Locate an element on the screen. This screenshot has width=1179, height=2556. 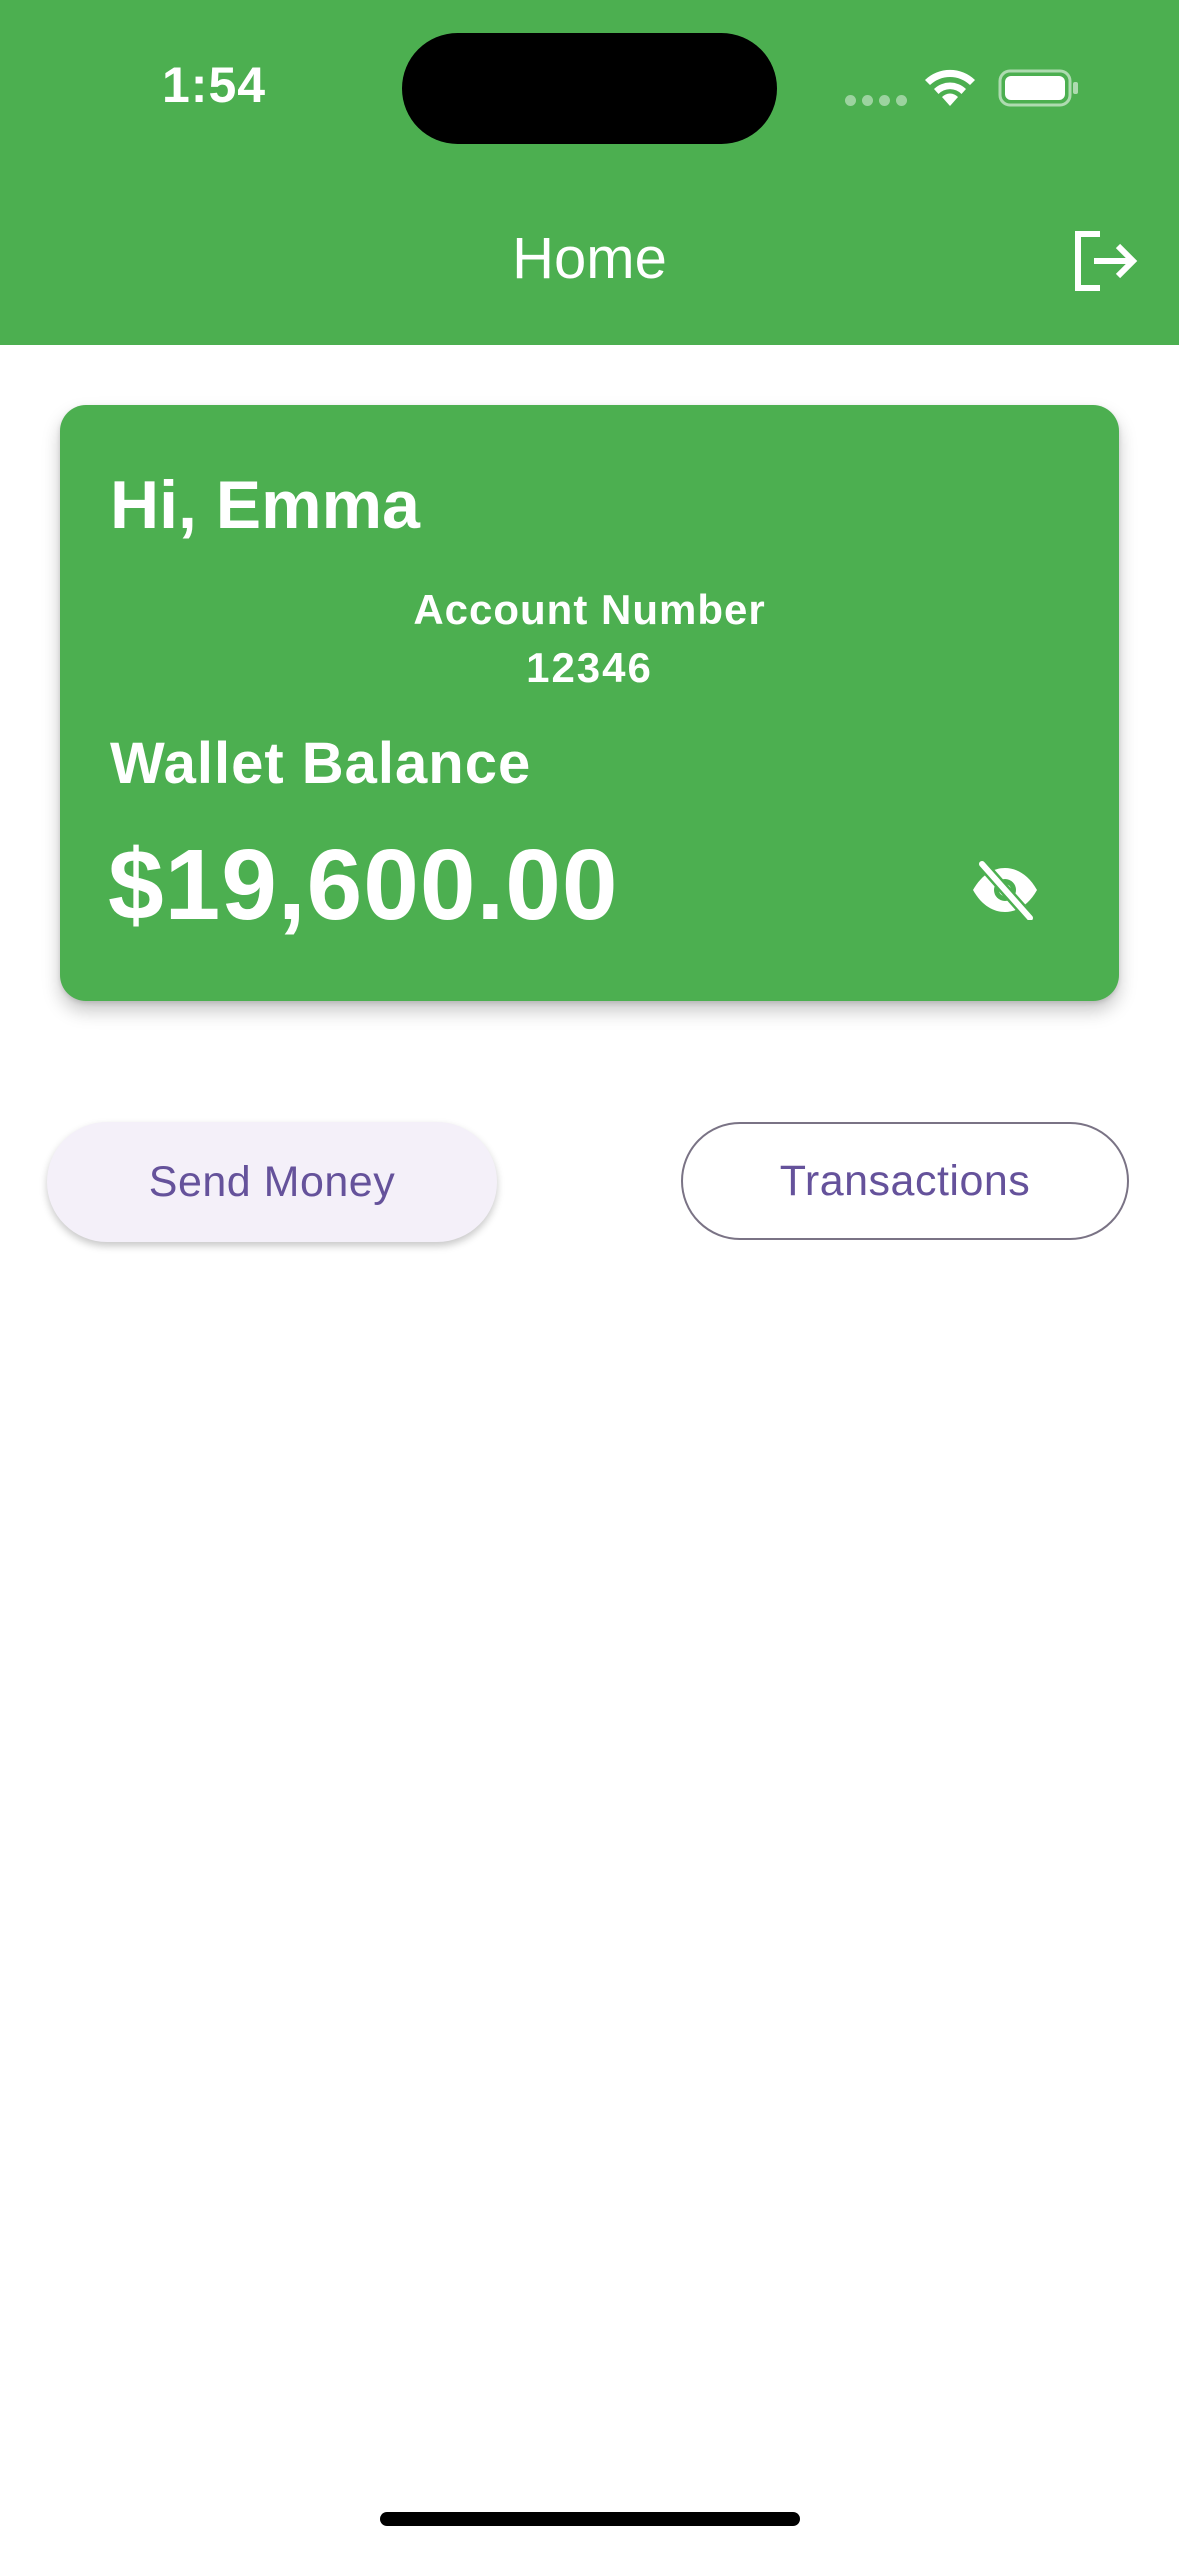
eye-off-icon is located at coordinates (1005, 890).